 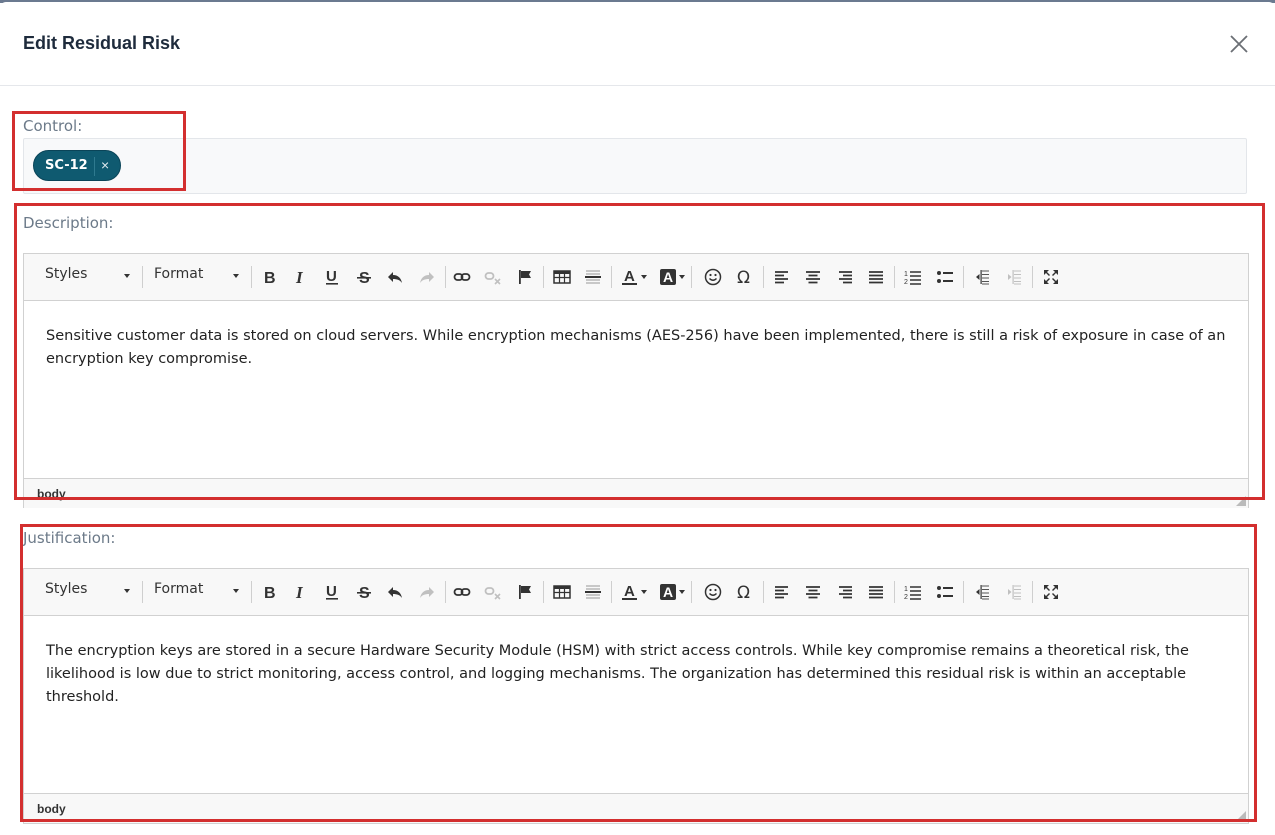 I want to click on smiley-icon, so click(x=713, y=277).